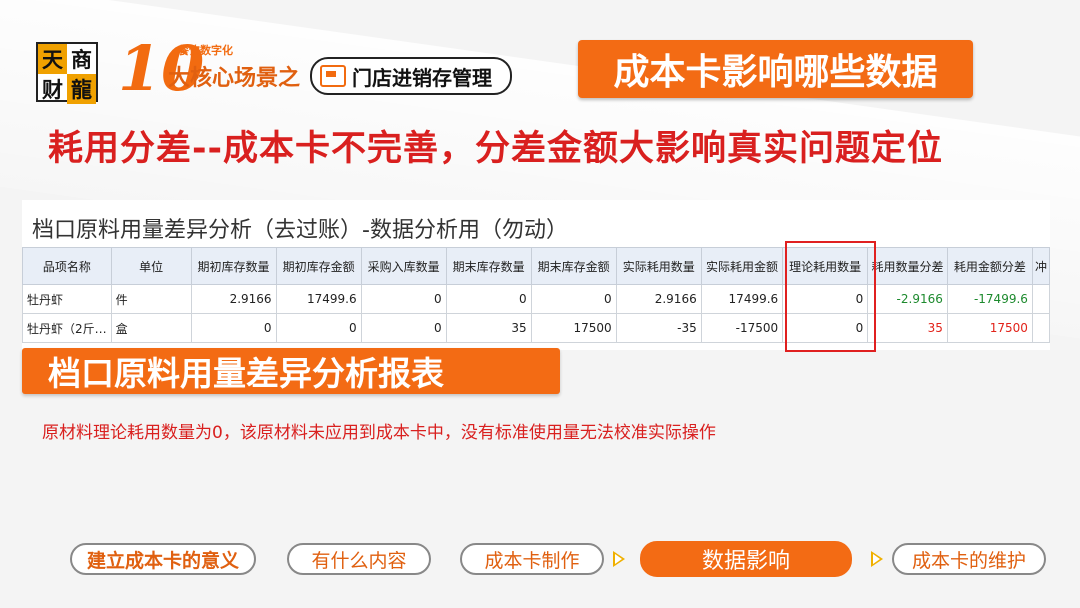 The width and height of the screenshot is (1080, 608). Describe the element at coordinates (989, 266) in the screenshot. I see `column-header: 耗用金额分差` at that location.